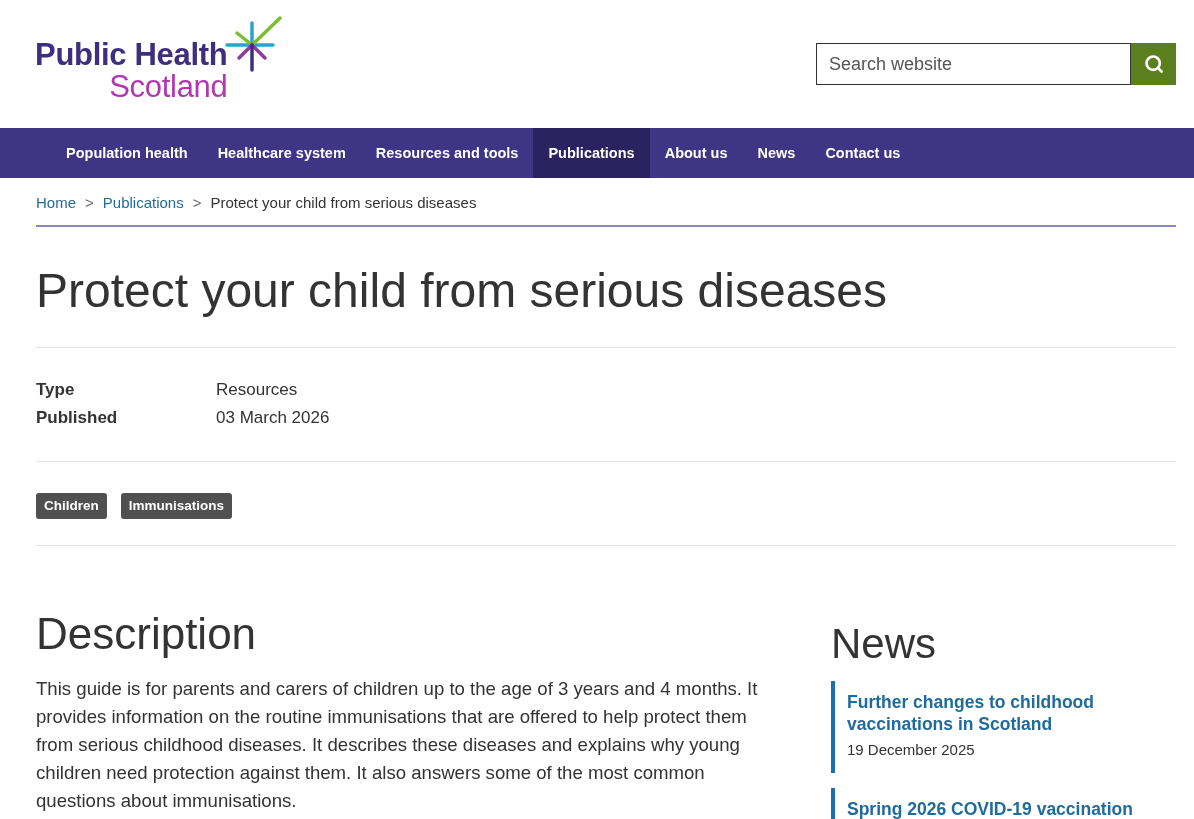 The image size is (1194, 819). I want to click on nav-link: Resources and tools, so click(447, 153).